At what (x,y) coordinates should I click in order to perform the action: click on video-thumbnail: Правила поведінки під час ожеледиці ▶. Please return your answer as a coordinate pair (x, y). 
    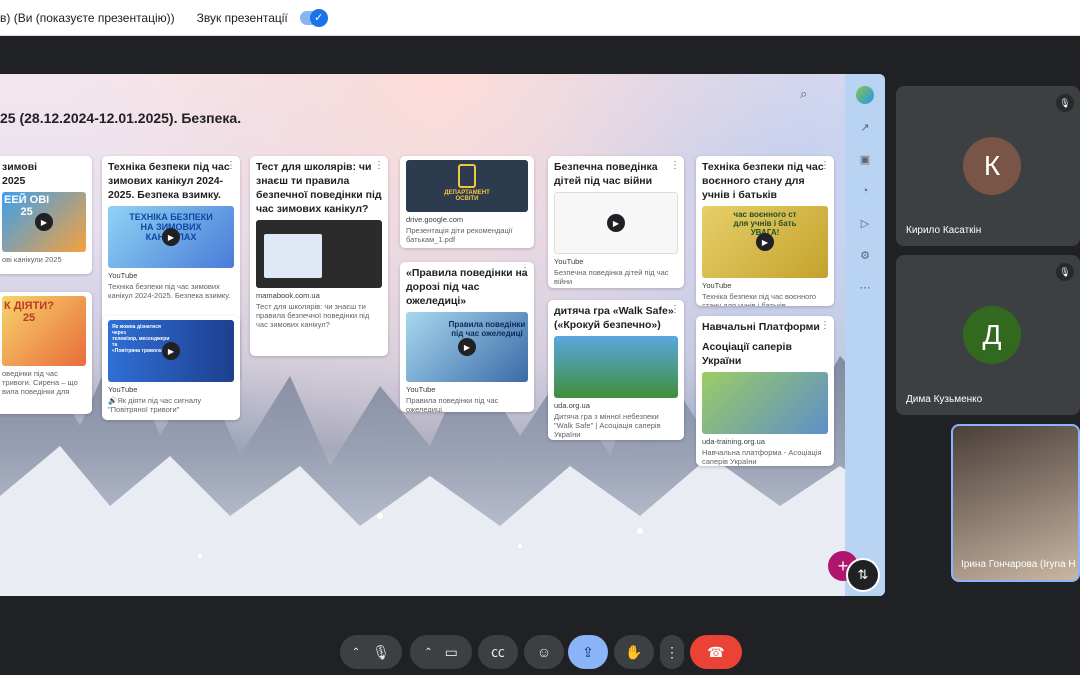
    Looking at the image, I should click on (467, 347).